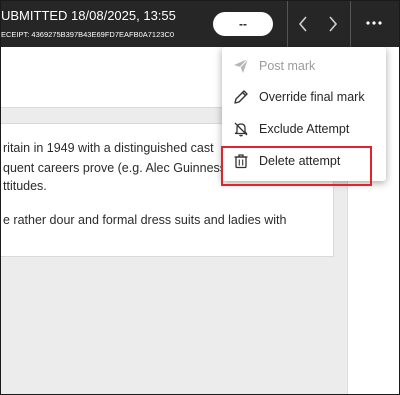  I want to click on menu-item-post-mark: Post mark, so click(304, 66).